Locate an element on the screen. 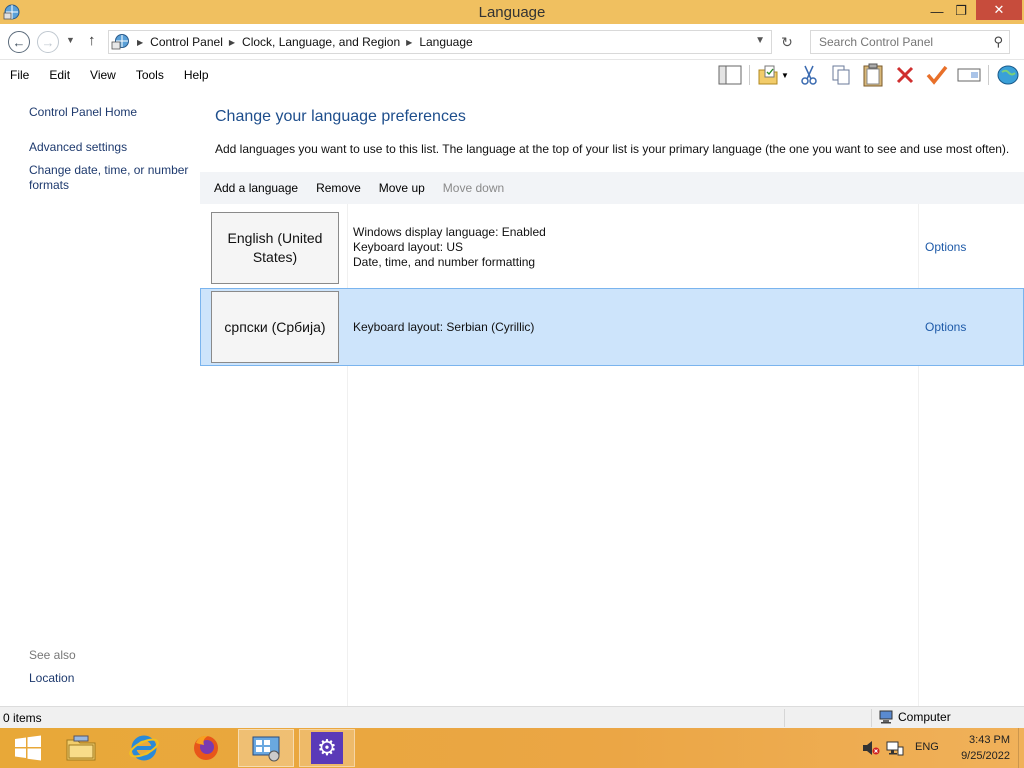  delete-icon is located at coordinates (905, 75).